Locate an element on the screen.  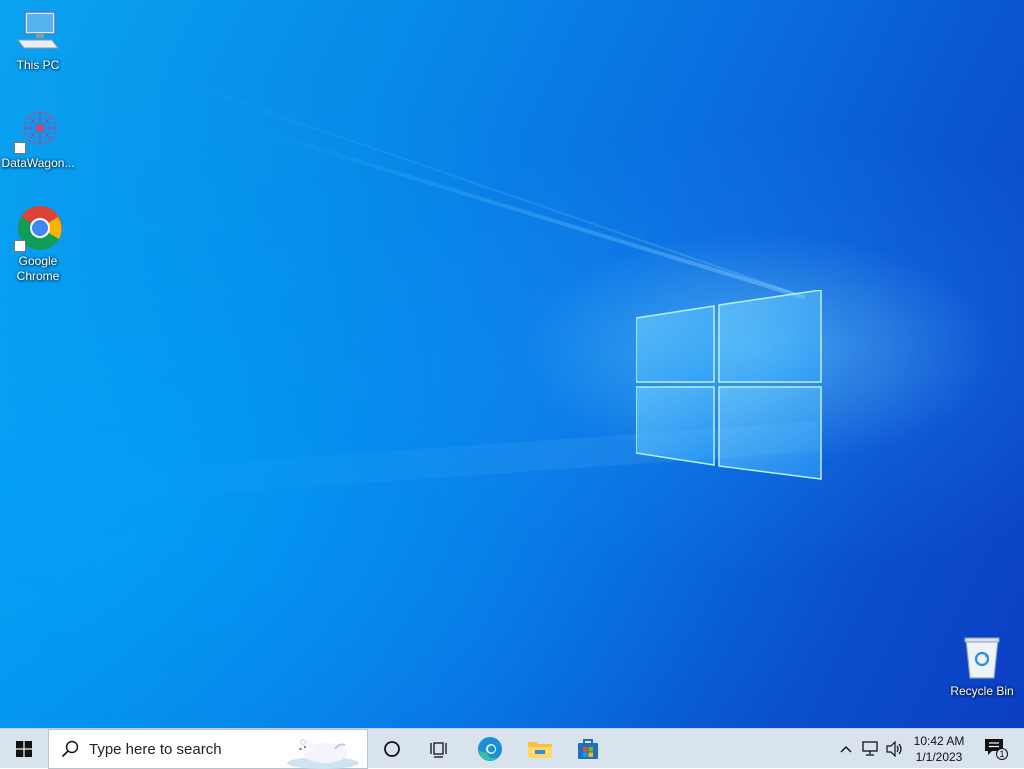
search-icon is located at coordinates (70, 749).